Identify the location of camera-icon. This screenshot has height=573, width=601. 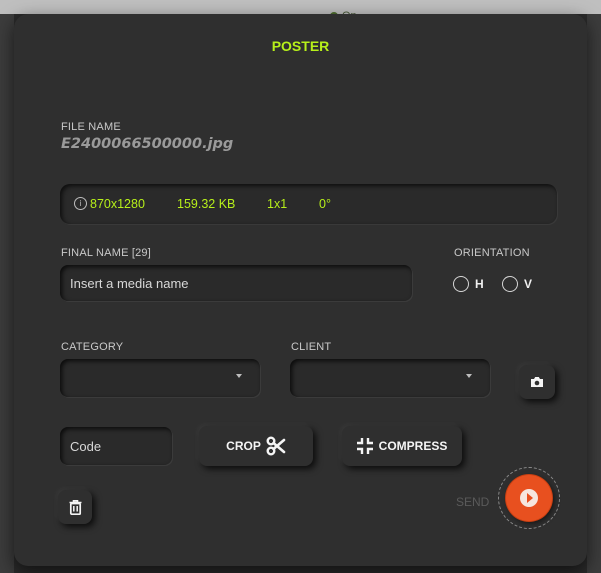
(537, 382).